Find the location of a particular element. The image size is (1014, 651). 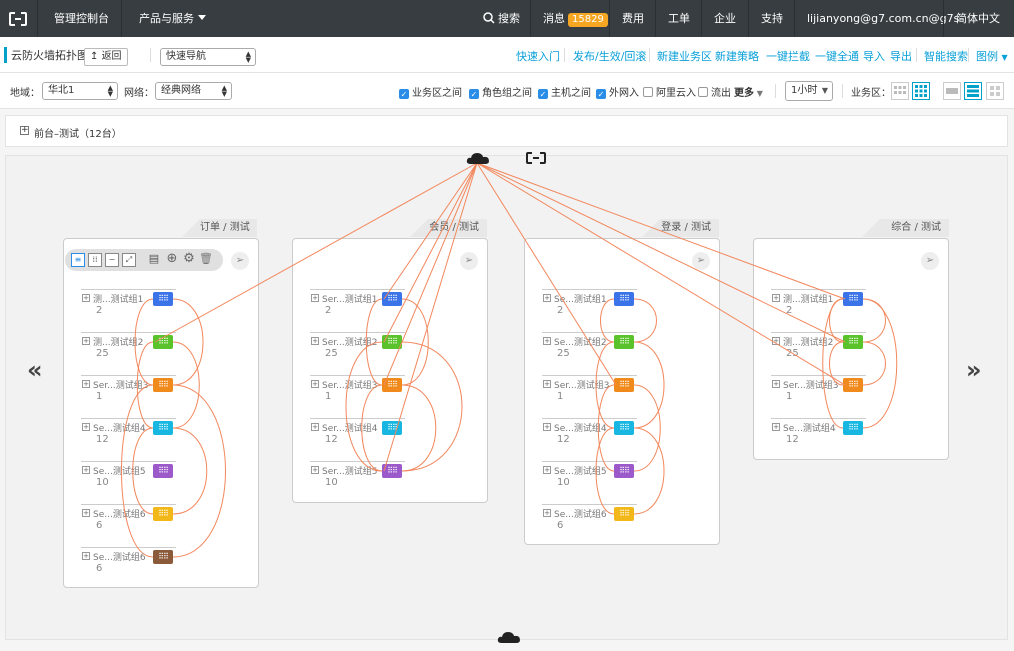

collapse-icon: − is located at coordinates (112, 260).